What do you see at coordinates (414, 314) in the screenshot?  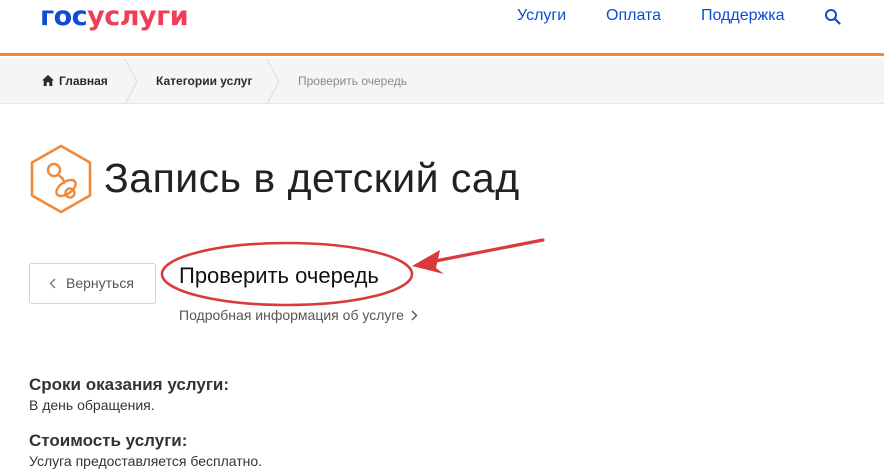 I see `chevron-right-icon` at bounding box center [414, 314].